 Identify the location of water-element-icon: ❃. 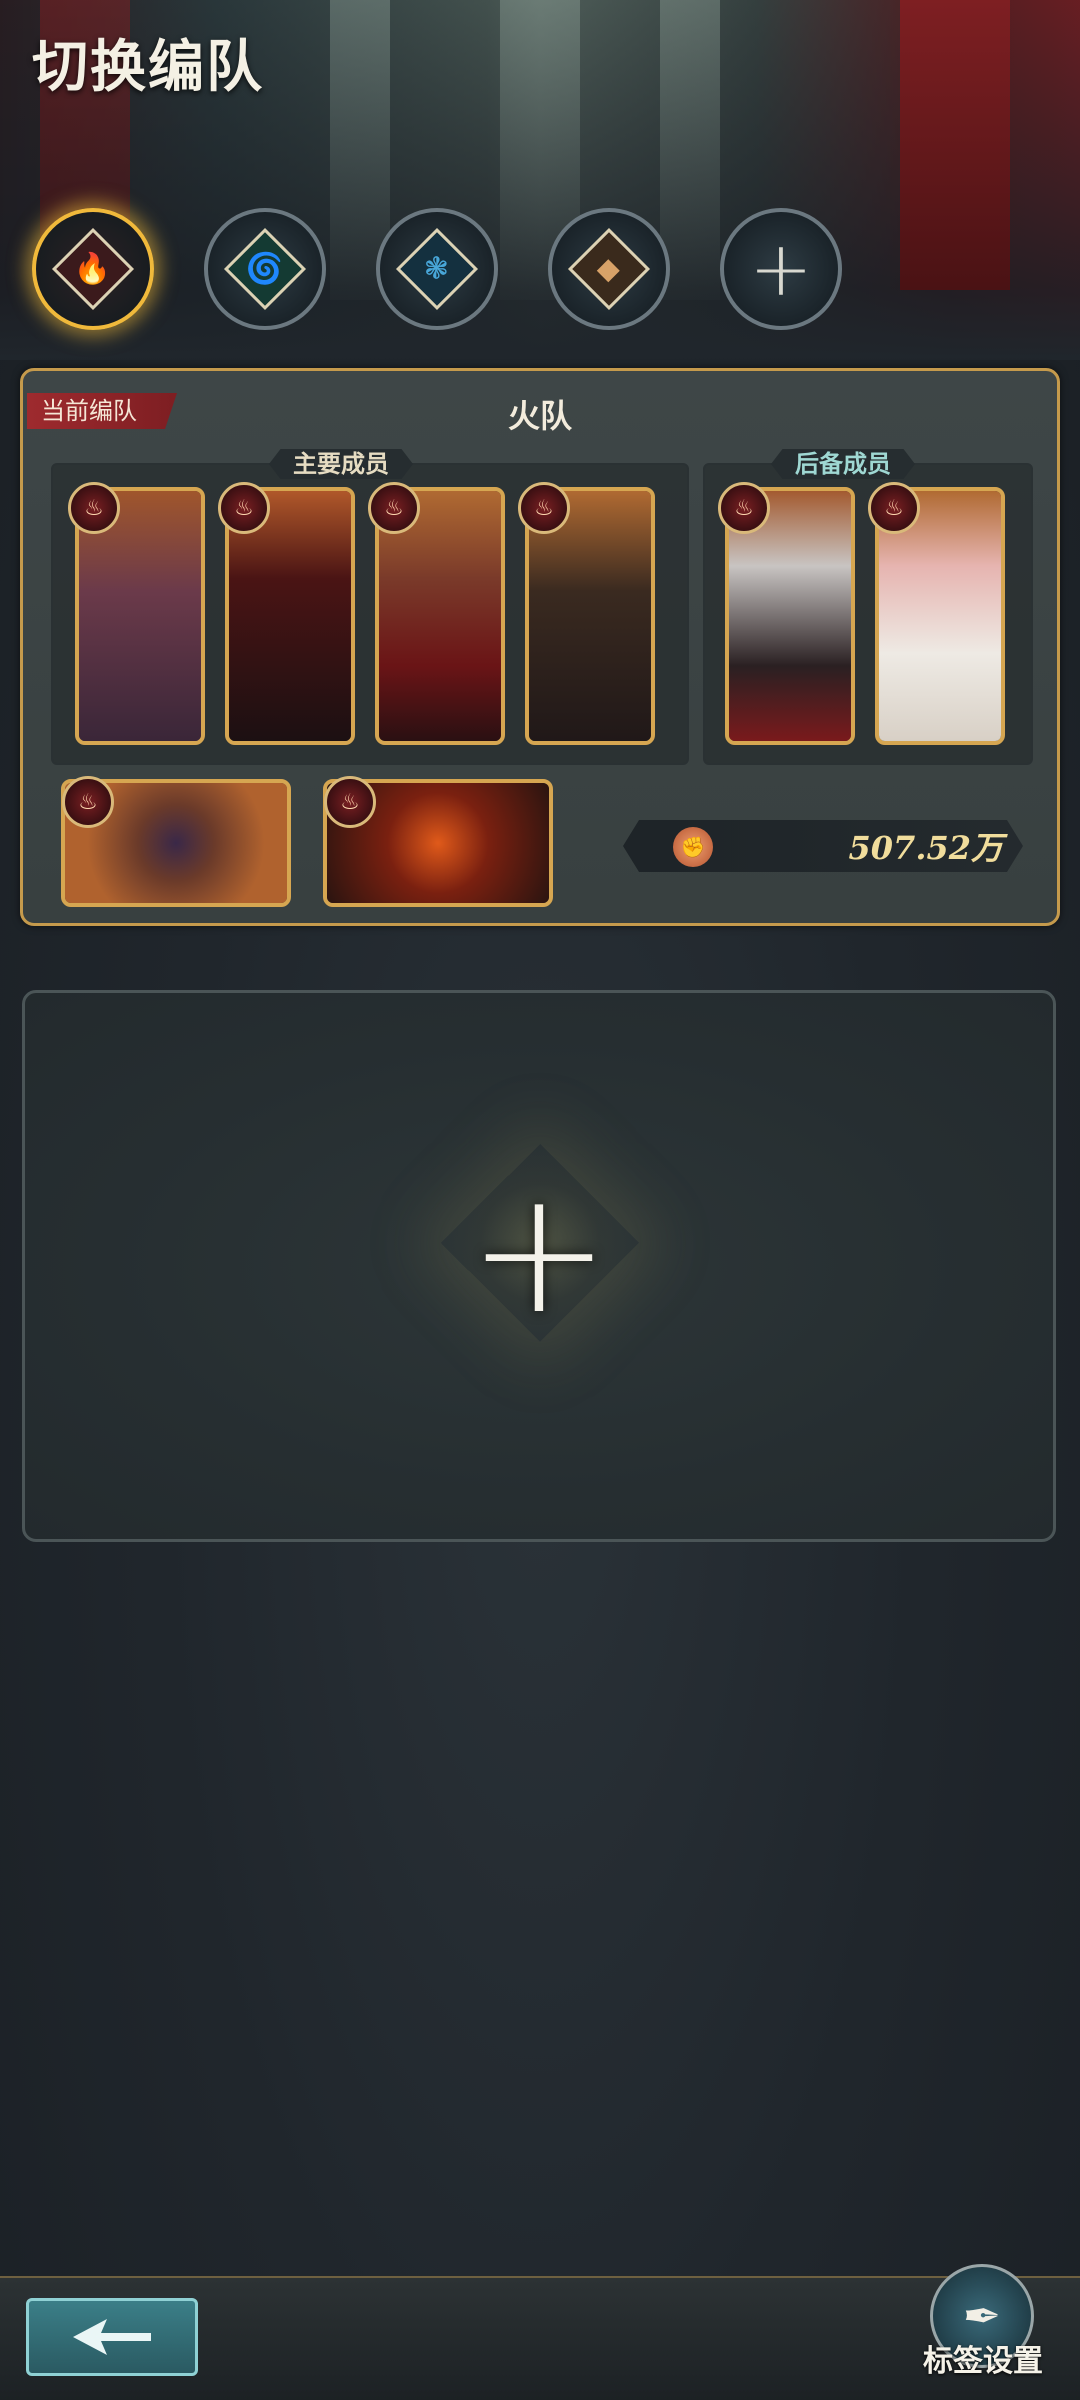
(437, 269).